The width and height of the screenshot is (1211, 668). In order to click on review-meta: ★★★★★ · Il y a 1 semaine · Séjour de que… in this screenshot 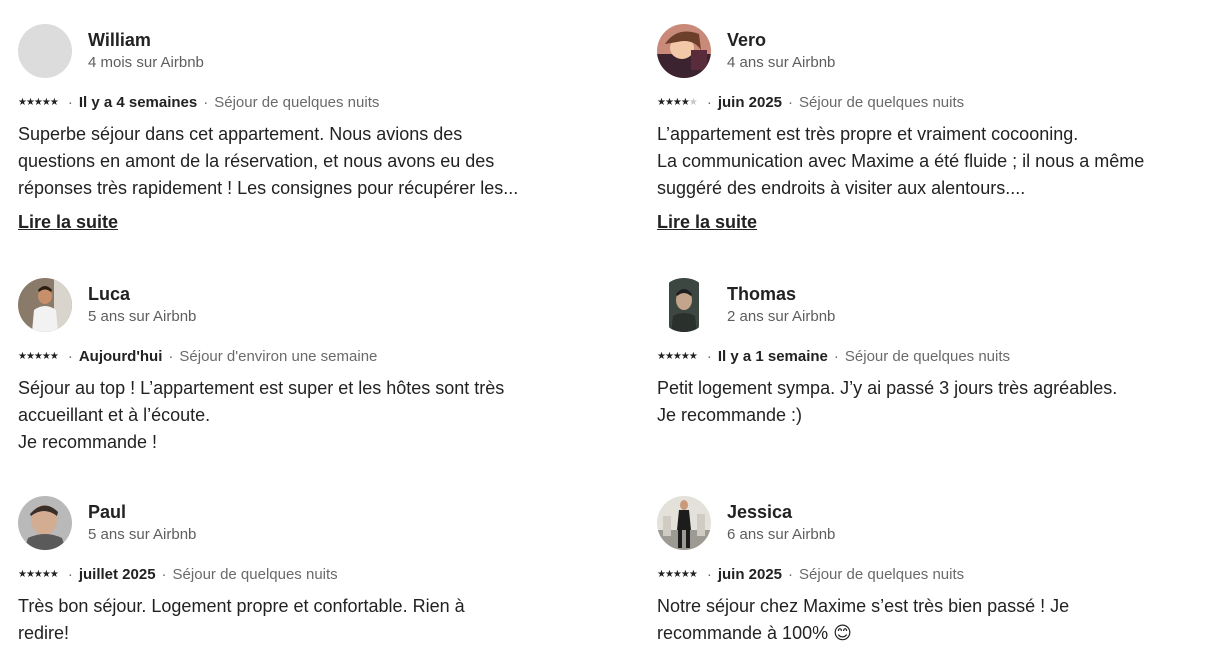, I will do `click(917, 357)`.